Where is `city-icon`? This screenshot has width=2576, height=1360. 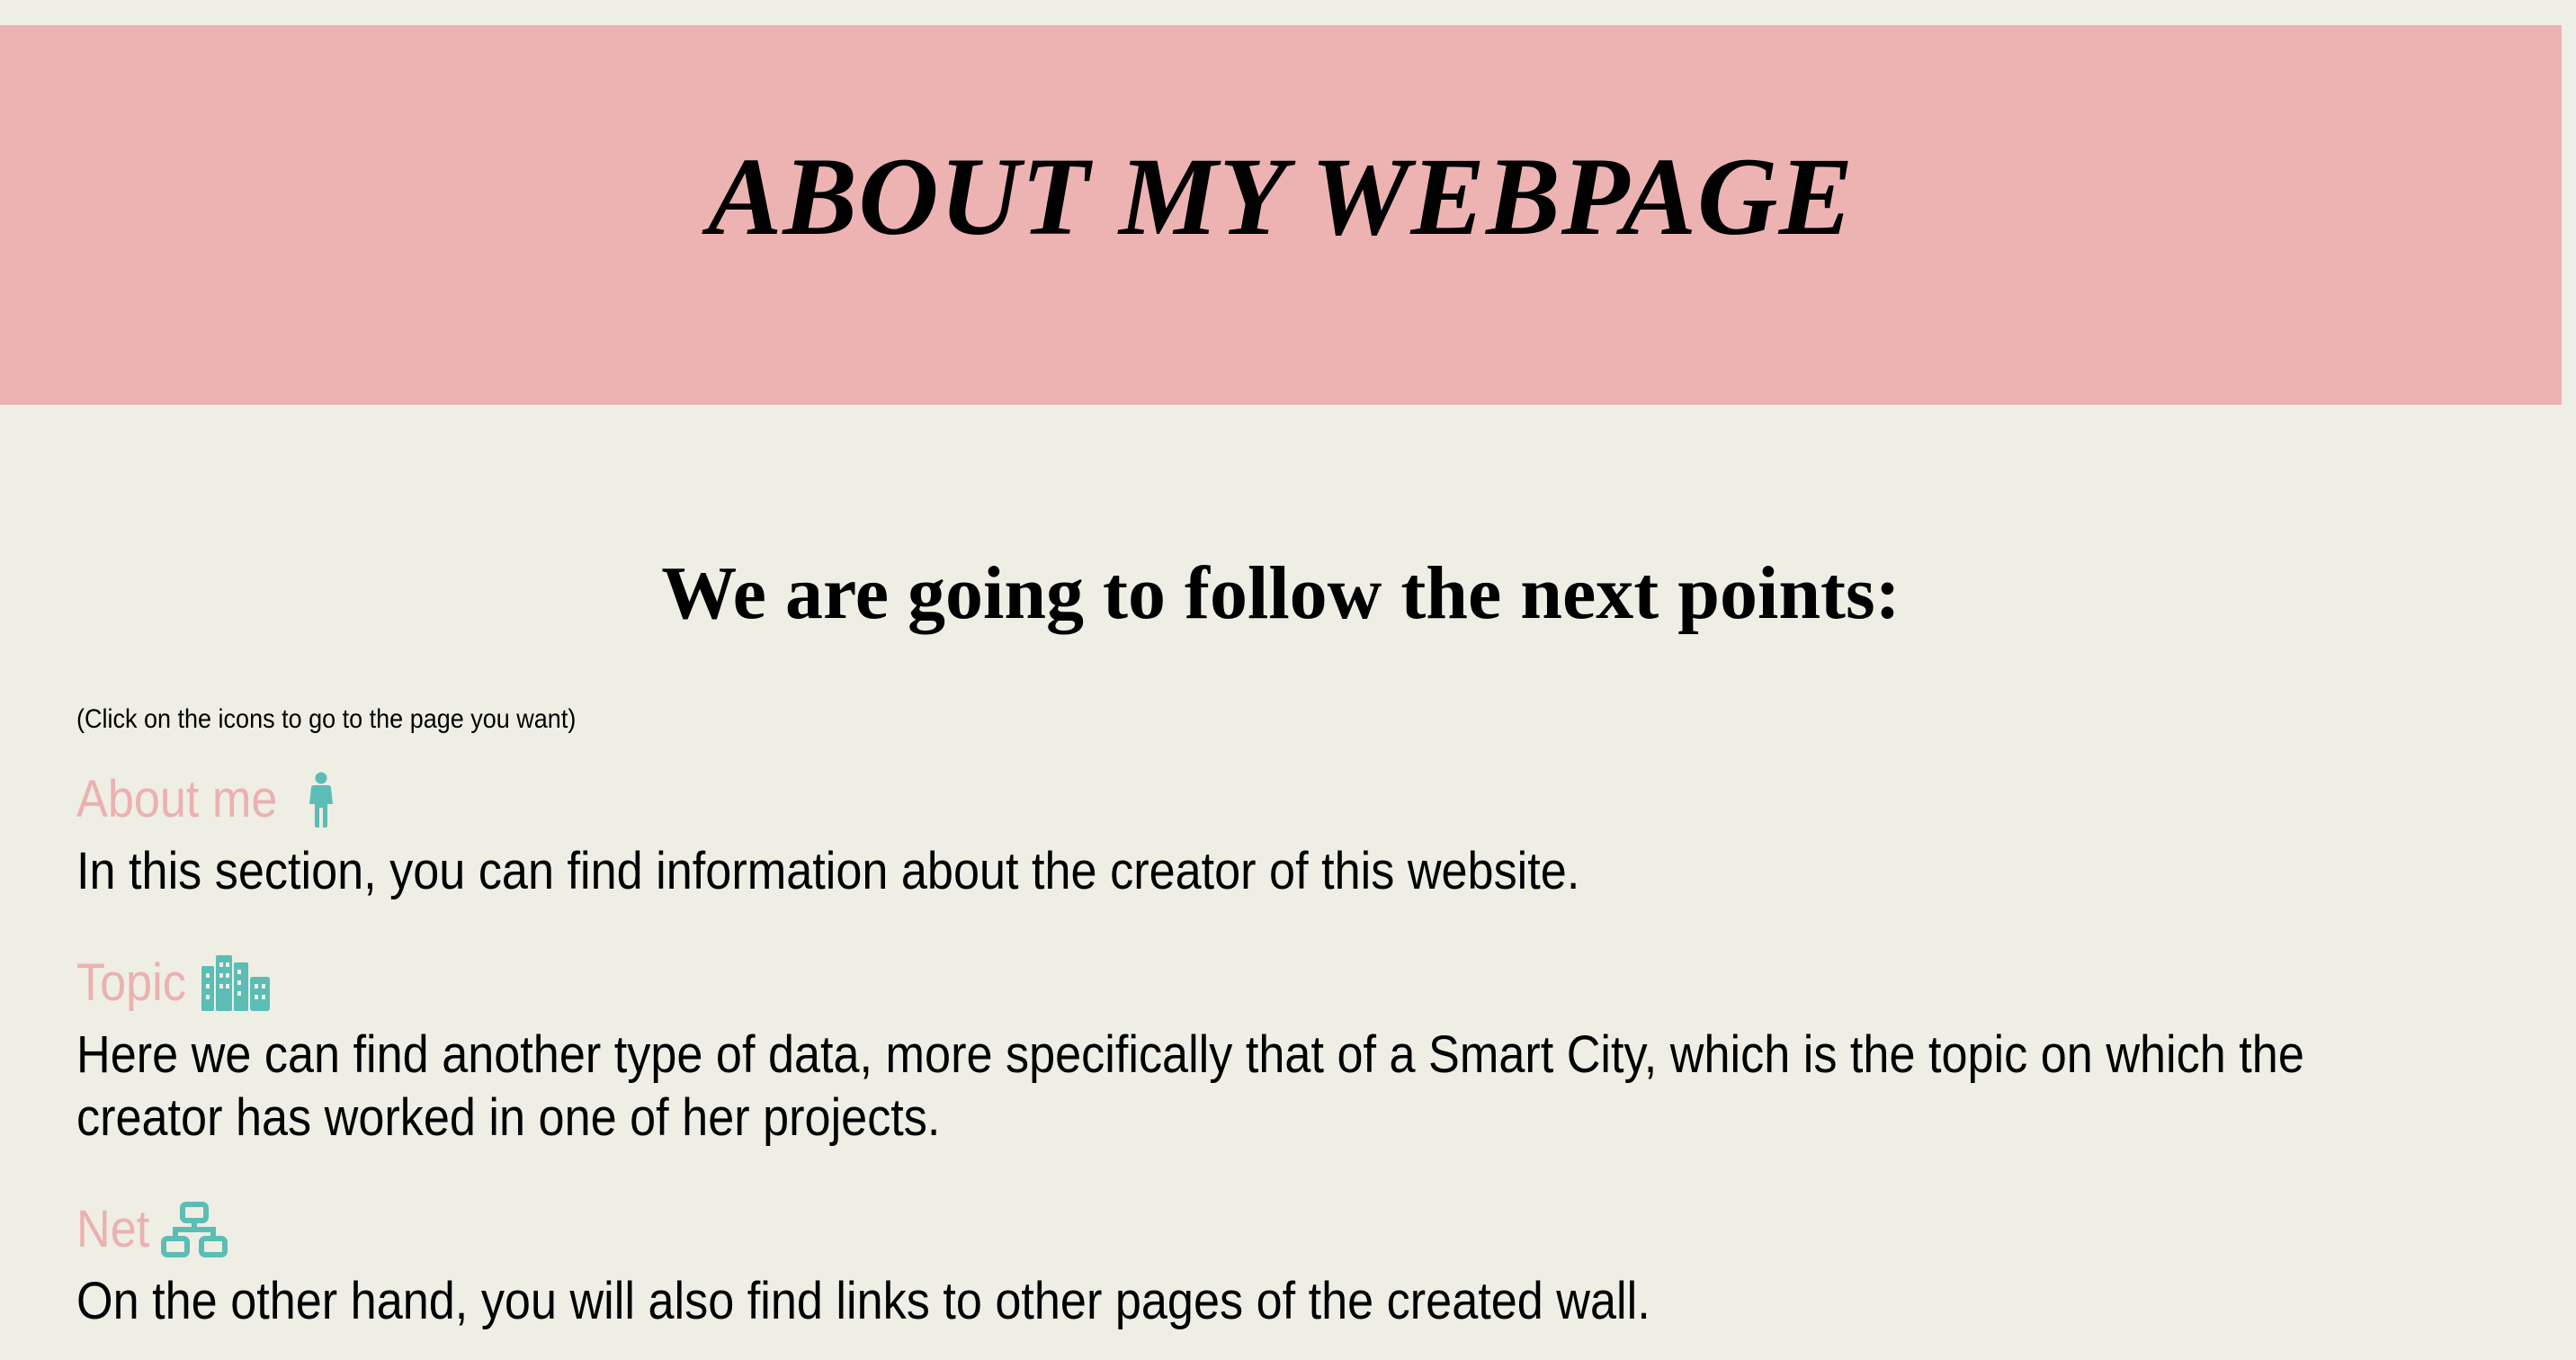
city-icon is located at coordinates (236, 983).